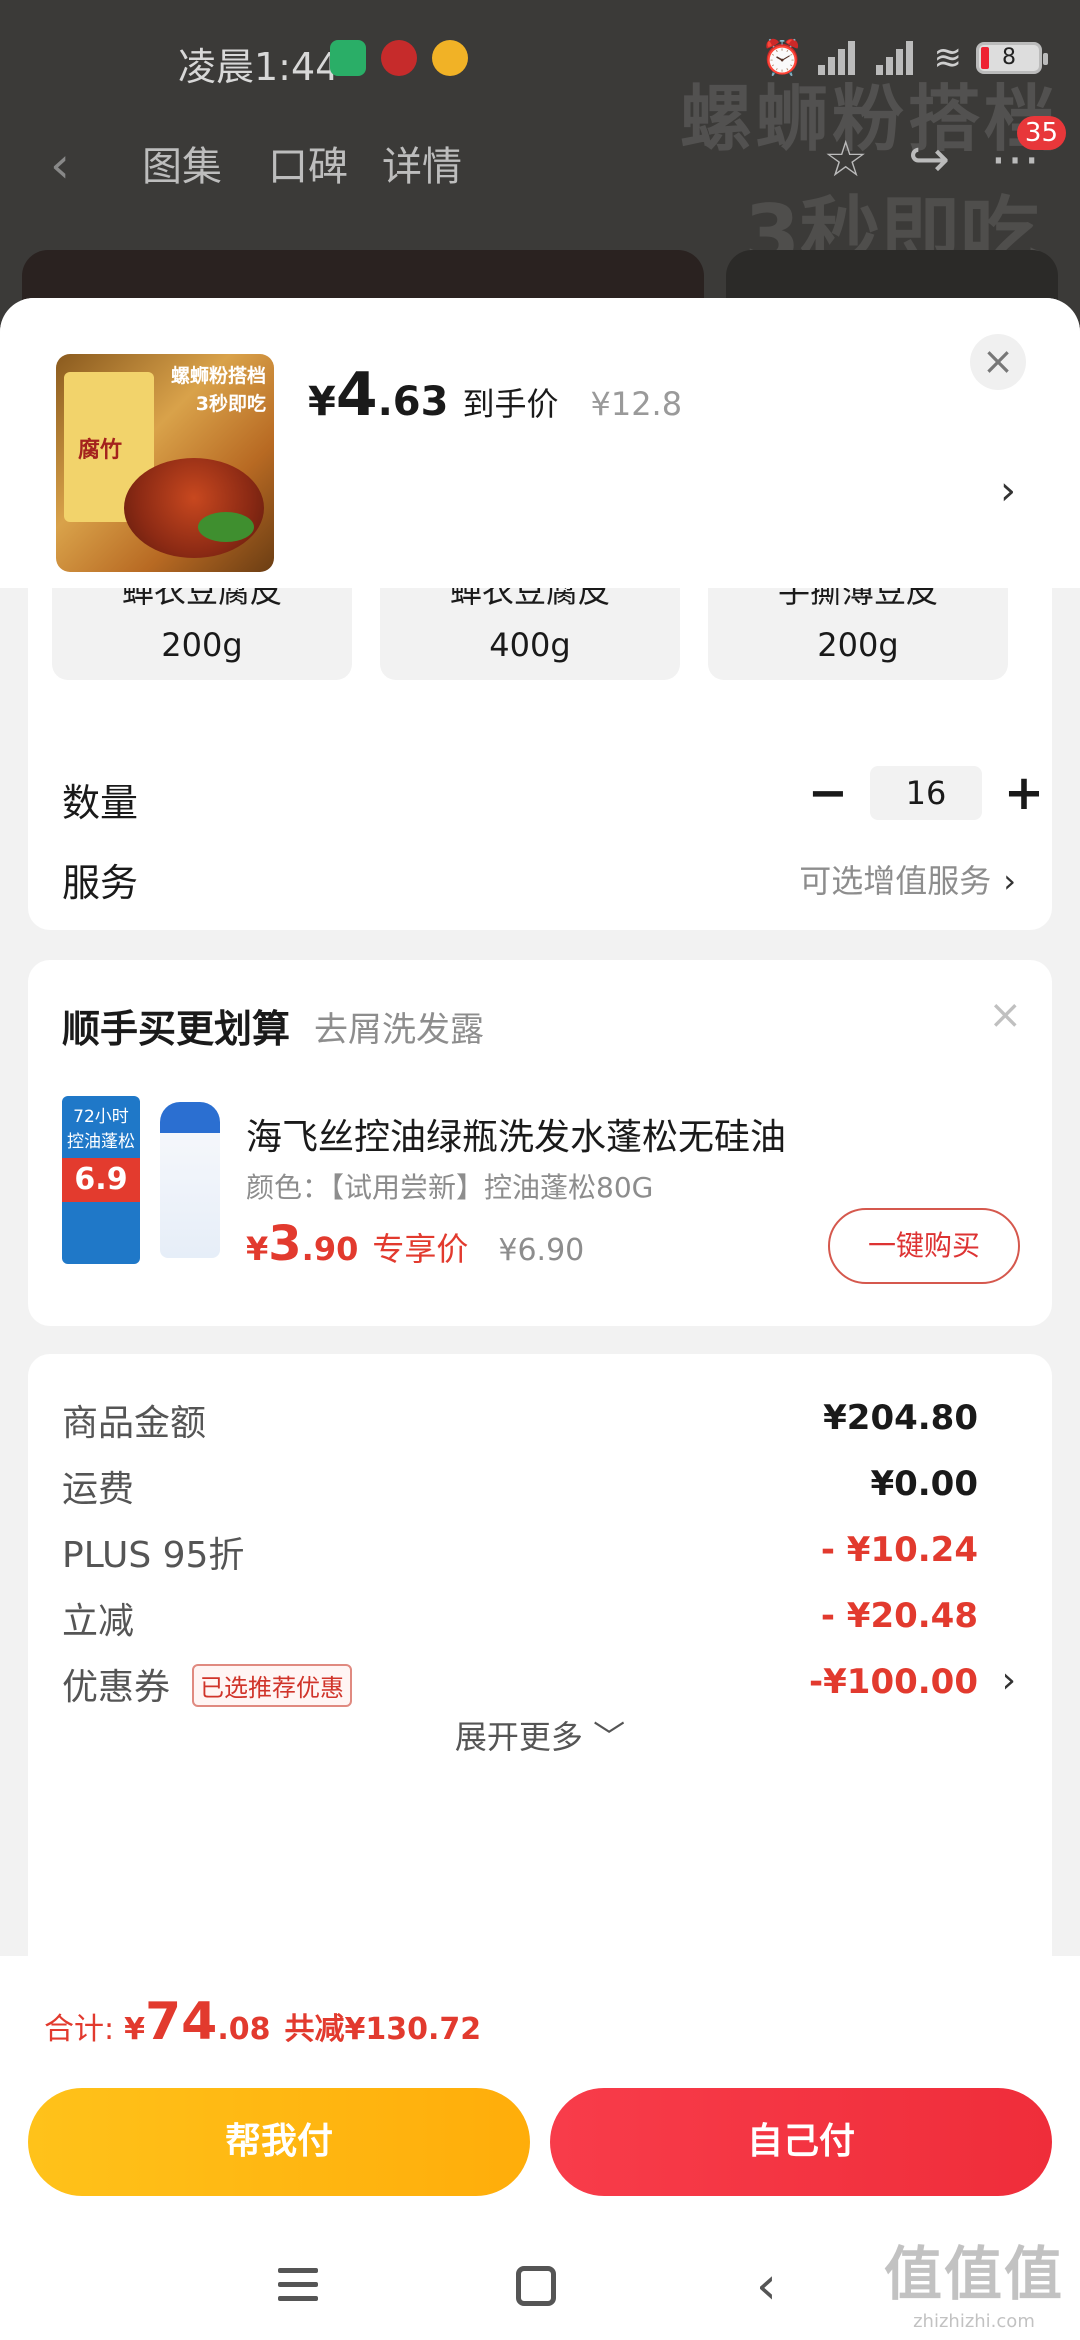 This screenshot has width=1080, height=2340. I want to click on coupon-row: 优惠券 已选推荐优惠 -¥100.00, so click(520, 1683).